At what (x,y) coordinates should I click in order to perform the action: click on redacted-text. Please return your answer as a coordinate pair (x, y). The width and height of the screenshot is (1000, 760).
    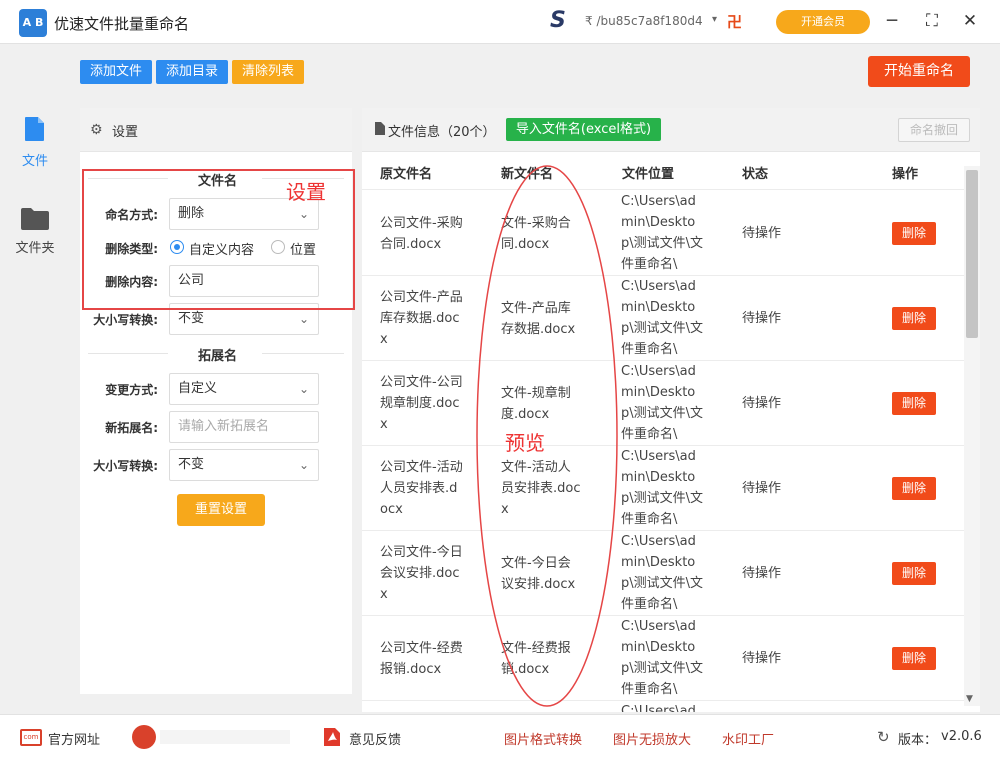
    Looking at the image, I should click on (225, 737).